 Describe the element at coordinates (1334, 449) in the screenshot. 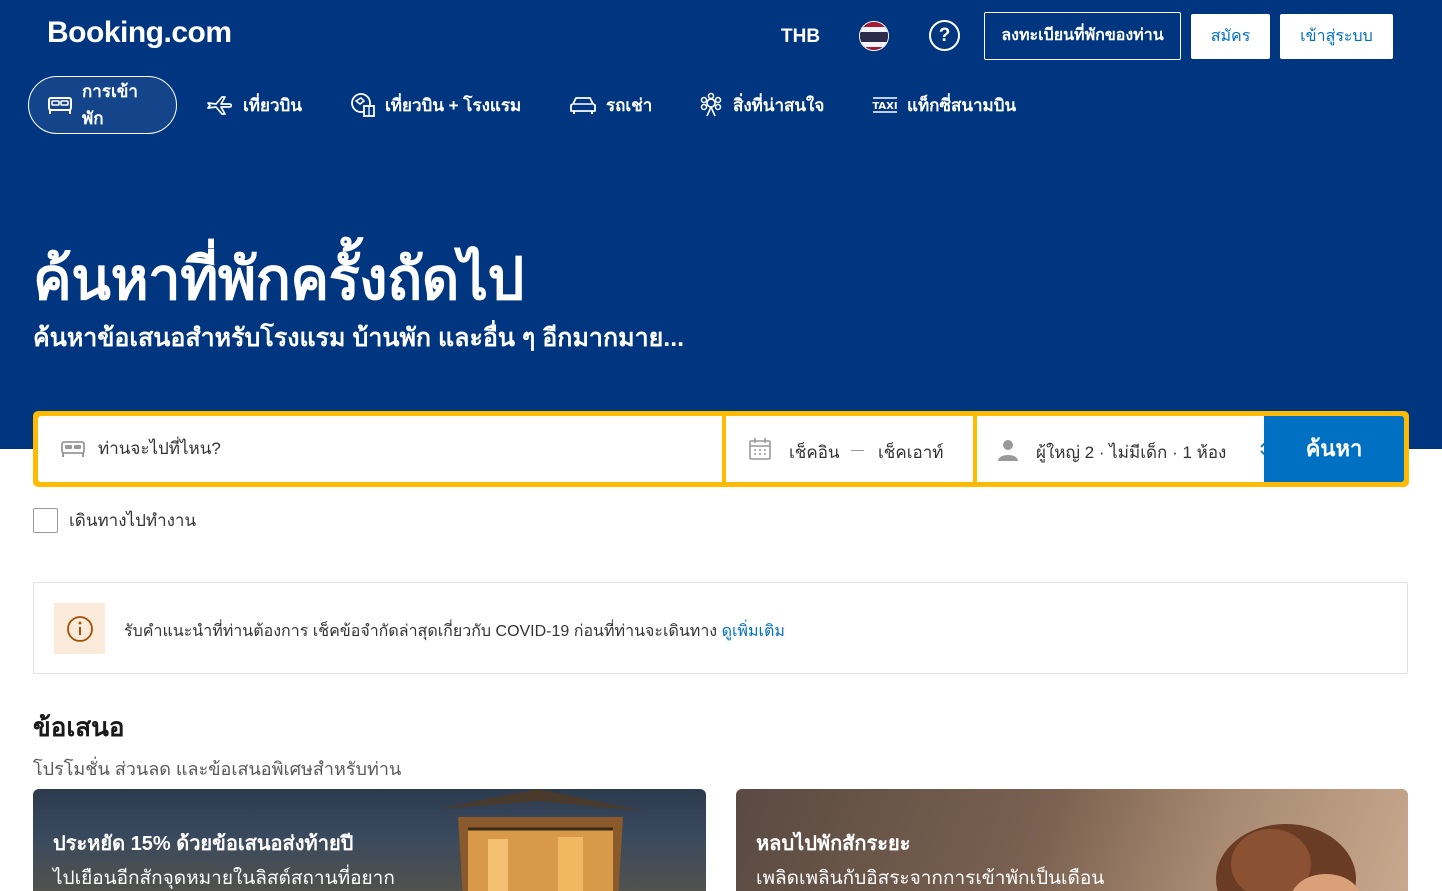

I see `search-button: ค้นหา` at that location.